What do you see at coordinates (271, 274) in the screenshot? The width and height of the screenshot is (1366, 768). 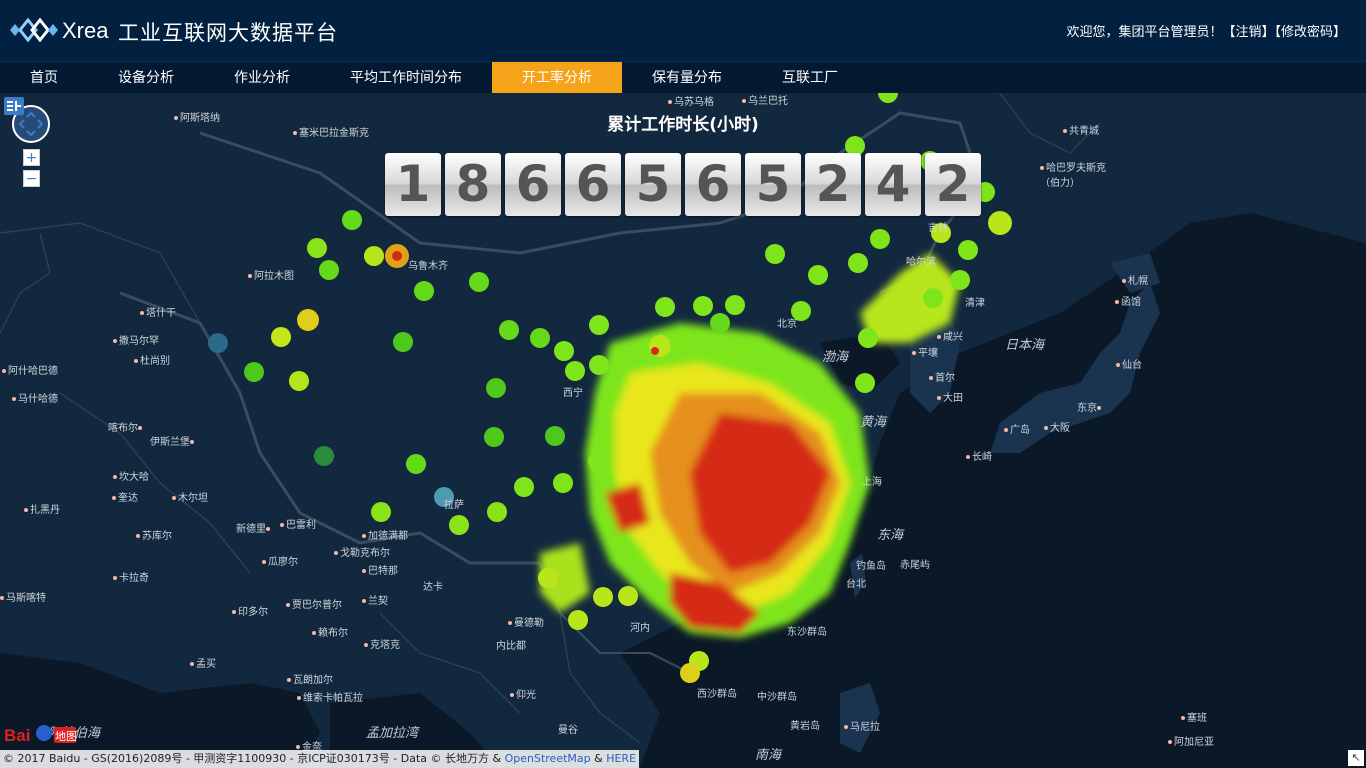 I see `map-label: 阿拉木图` at bounding box center [271, 274].